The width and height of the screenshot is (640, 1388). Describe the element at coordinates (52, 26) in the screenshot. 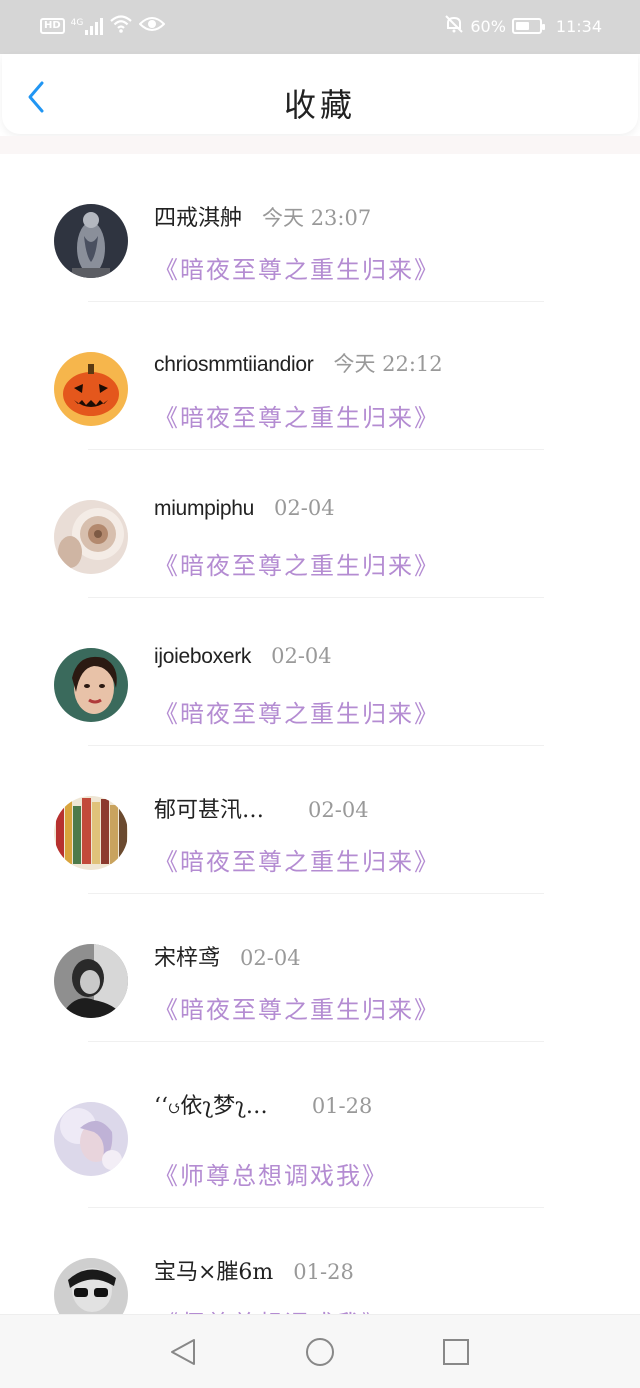

I see `hd-icon: HD` at that location.